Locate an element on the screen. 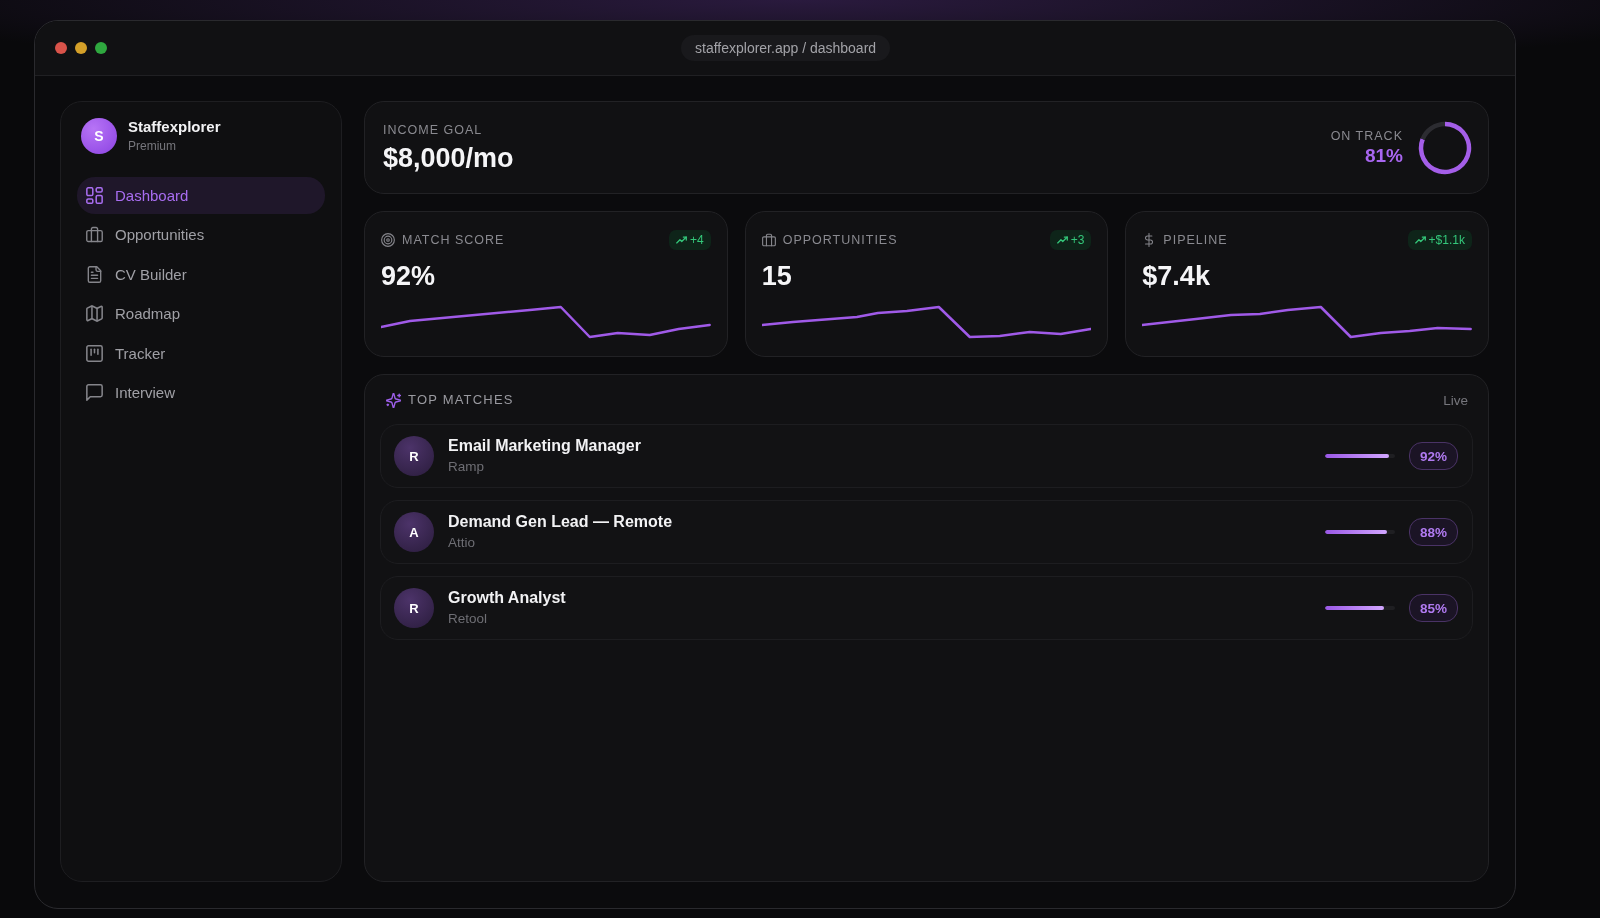 Image resolution: width=1600 pixels, height=918 pixels. status-label: ON TRACK is located at coordinates (1366, 136).